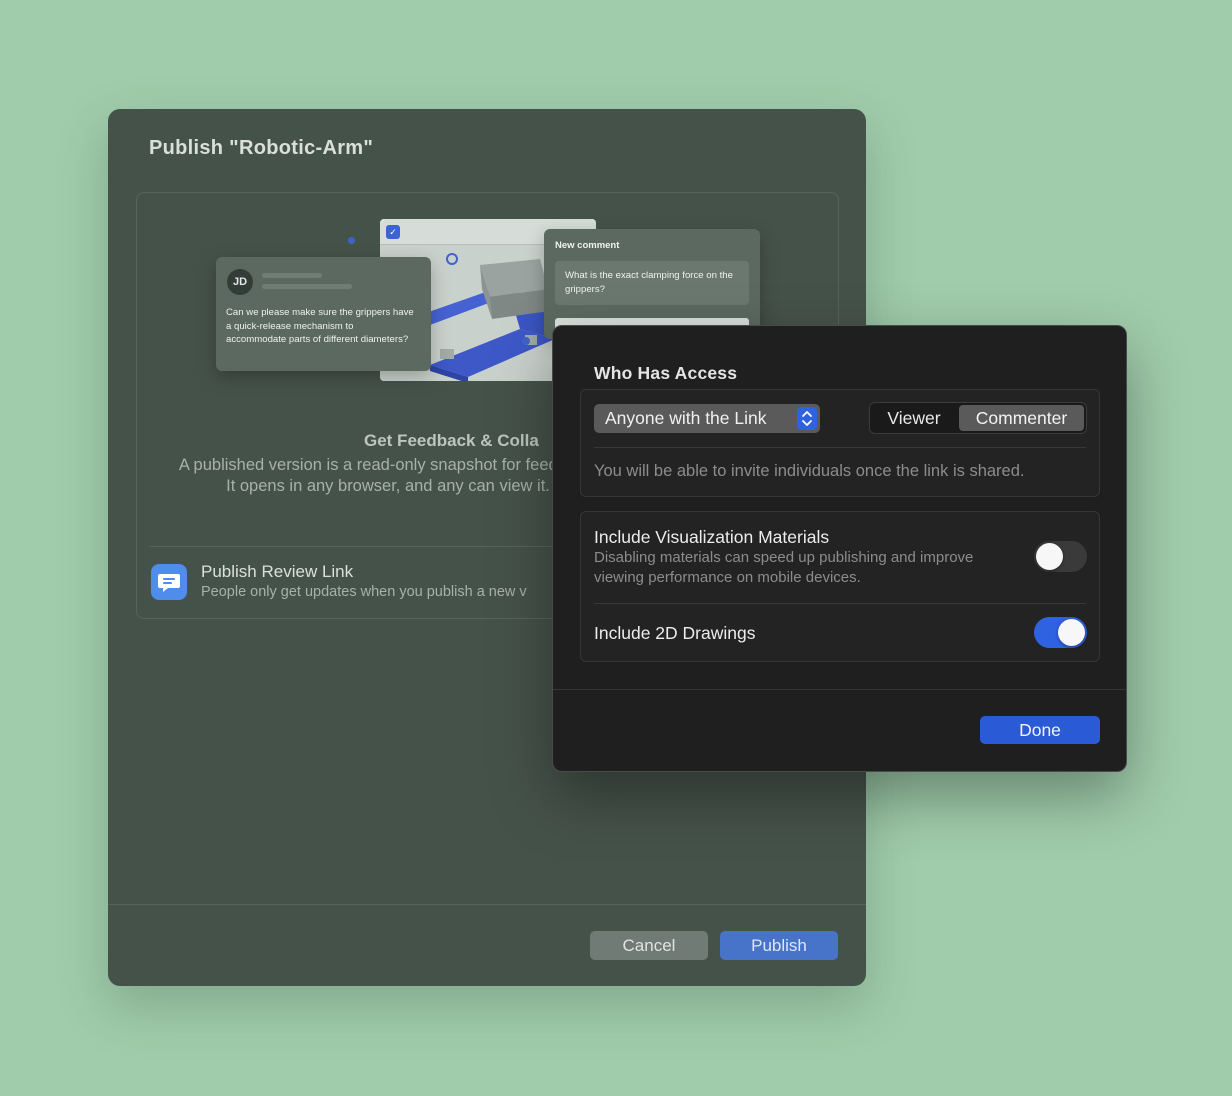 The image size is (1232, 1096). I want to click on cancel-button: Cancel, so click(649, 945).